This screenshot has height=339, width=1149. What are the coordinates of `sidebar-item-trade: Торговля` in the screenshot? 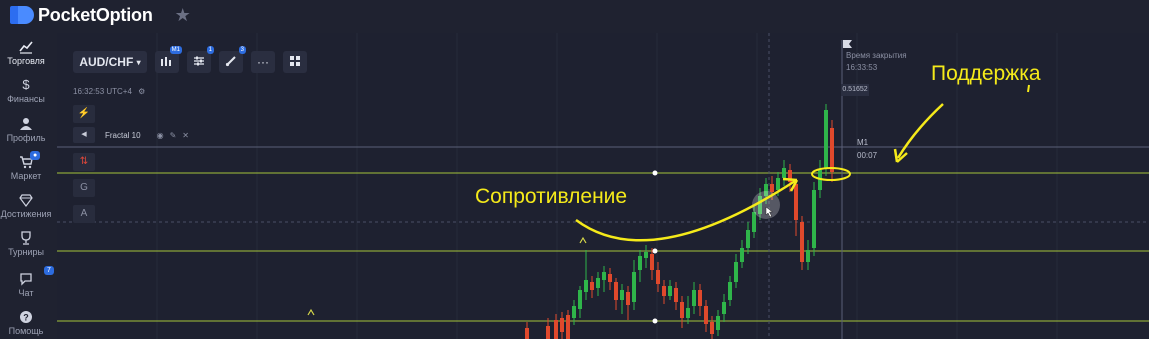 It's located at (26, 53).